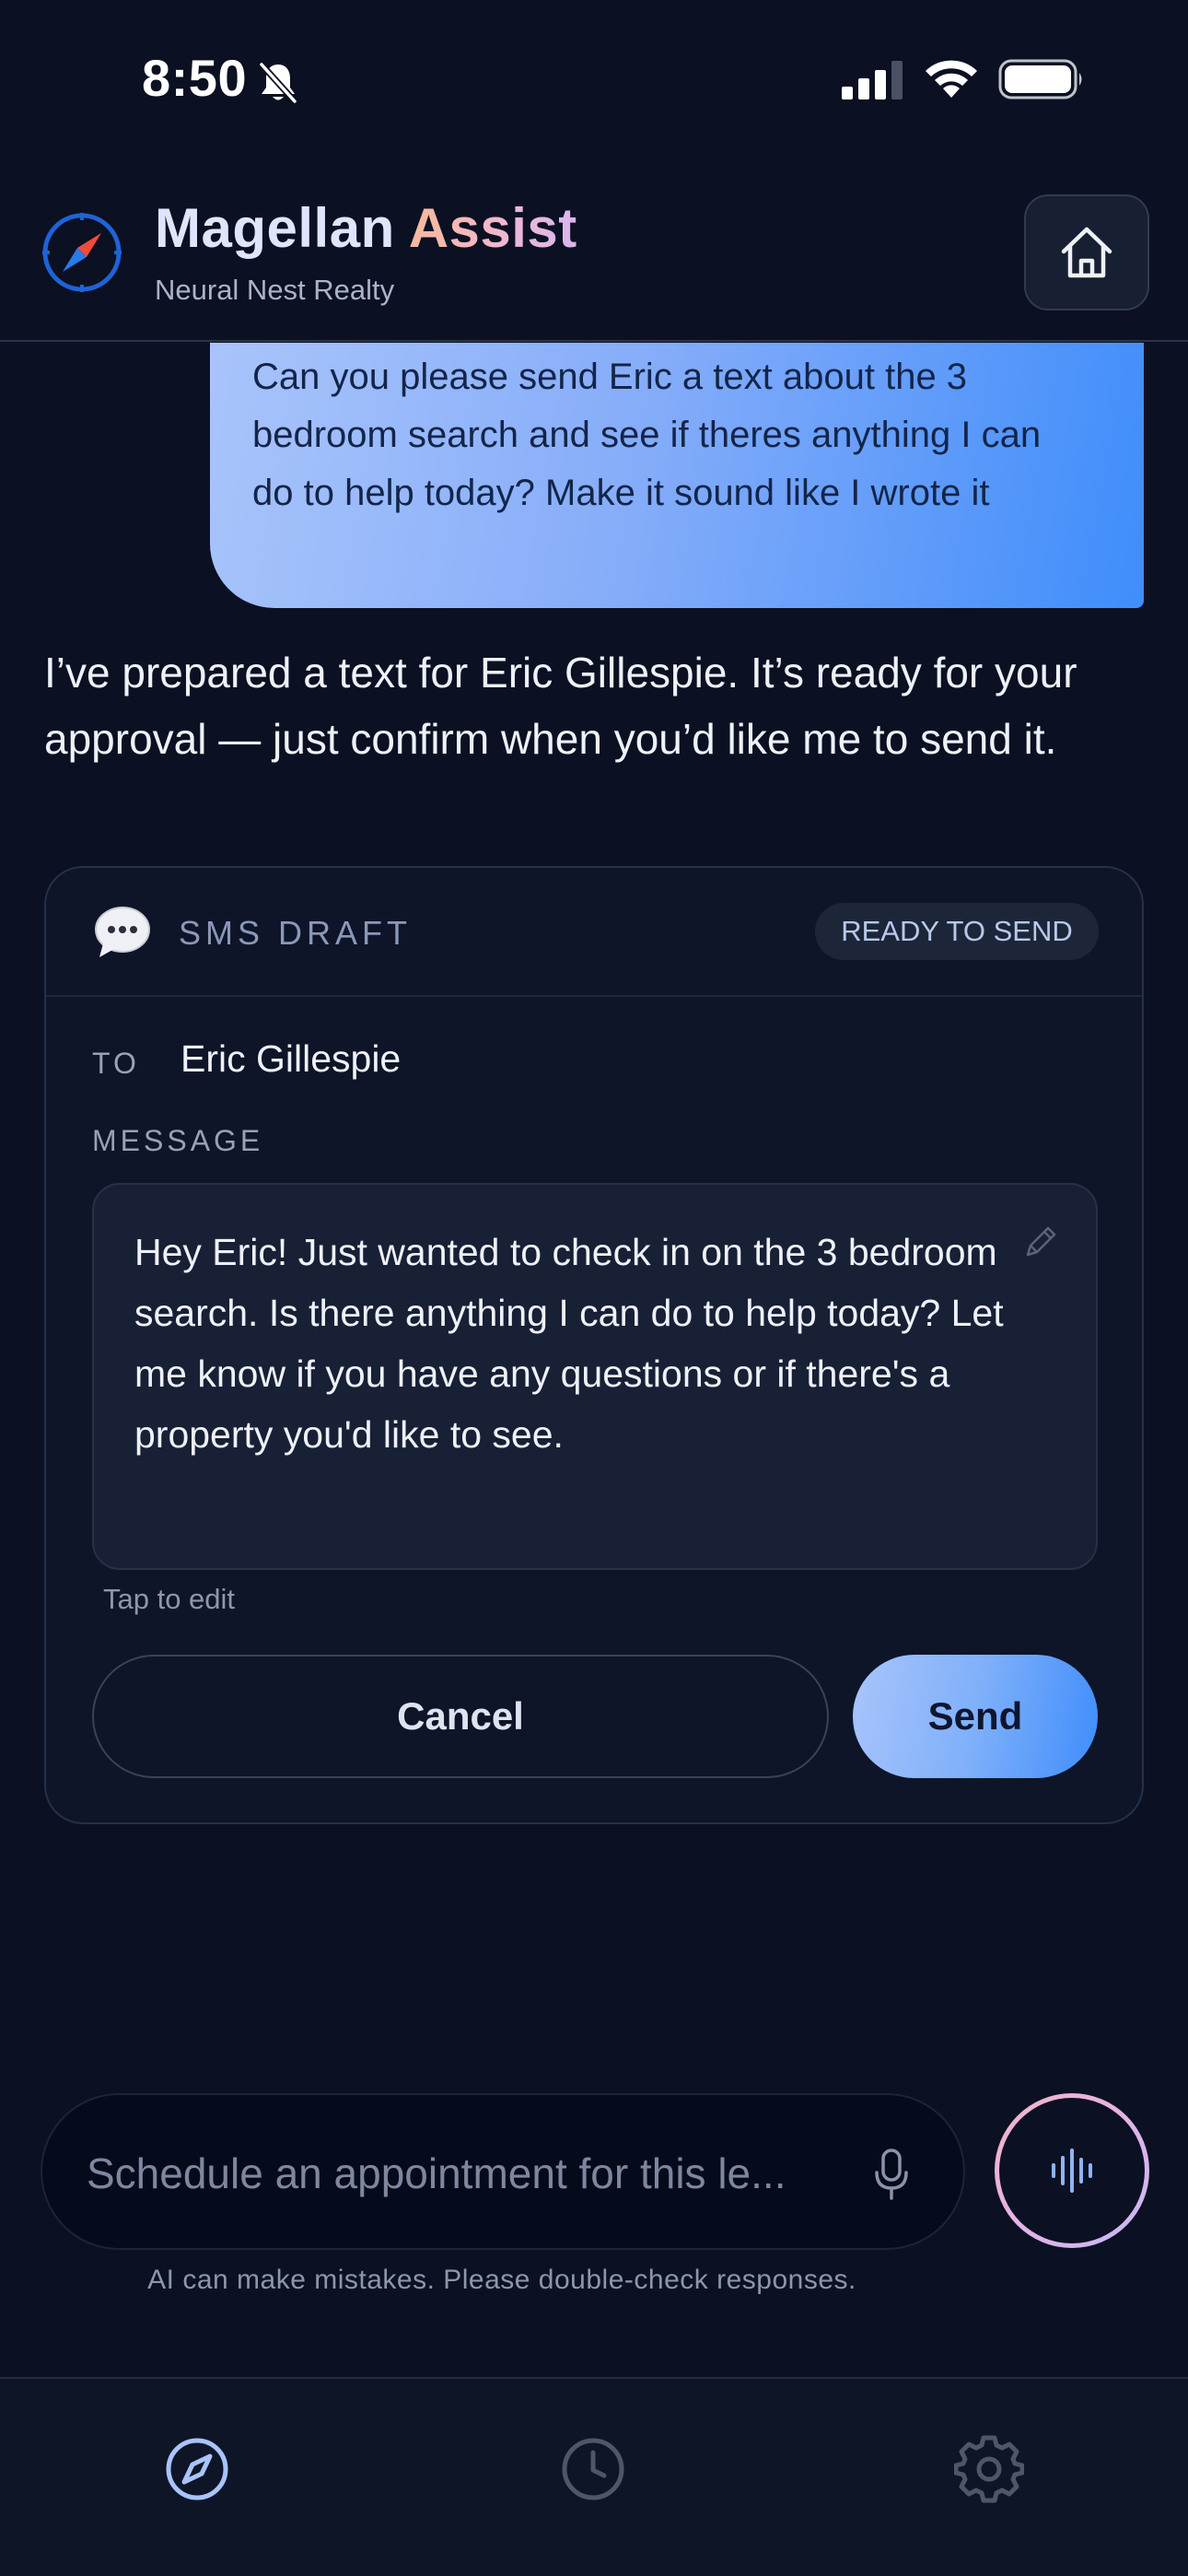 The width and height of the screenshot is (1188, 2576). Describe the element at coordinates (1040, 1242) in the screenshot. I see `pencil-icon` at that location.